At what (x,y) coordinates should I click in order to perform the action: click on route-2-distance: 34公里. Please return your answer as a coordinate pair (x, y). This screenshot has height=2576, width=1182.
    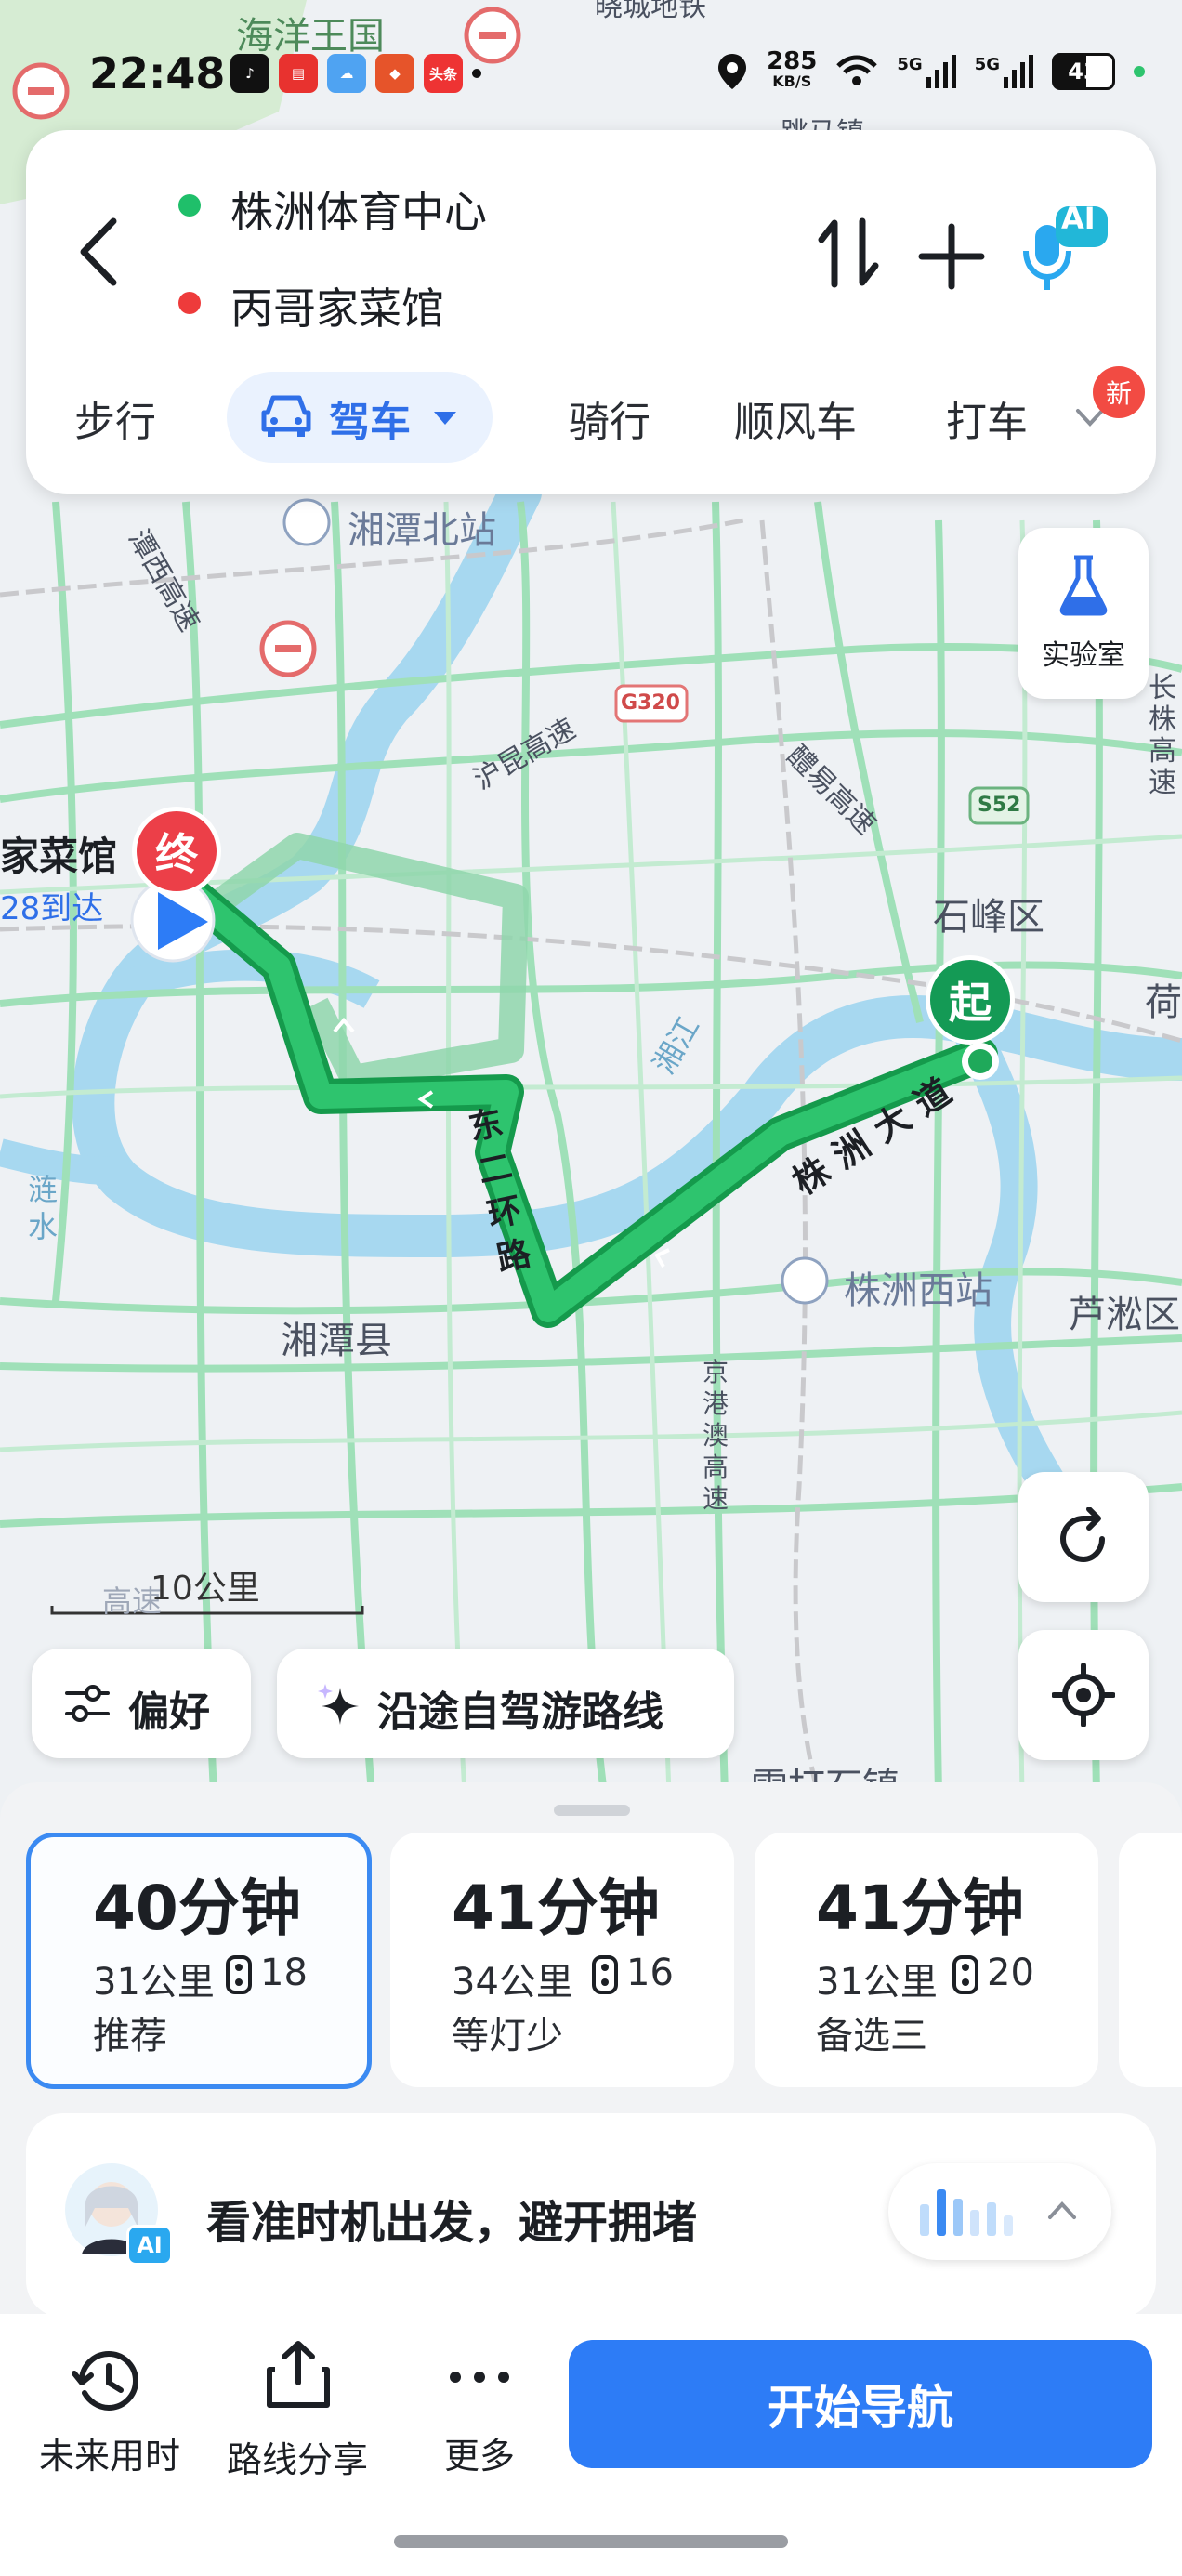
    Looking at the image, I should click on (512, 1982).